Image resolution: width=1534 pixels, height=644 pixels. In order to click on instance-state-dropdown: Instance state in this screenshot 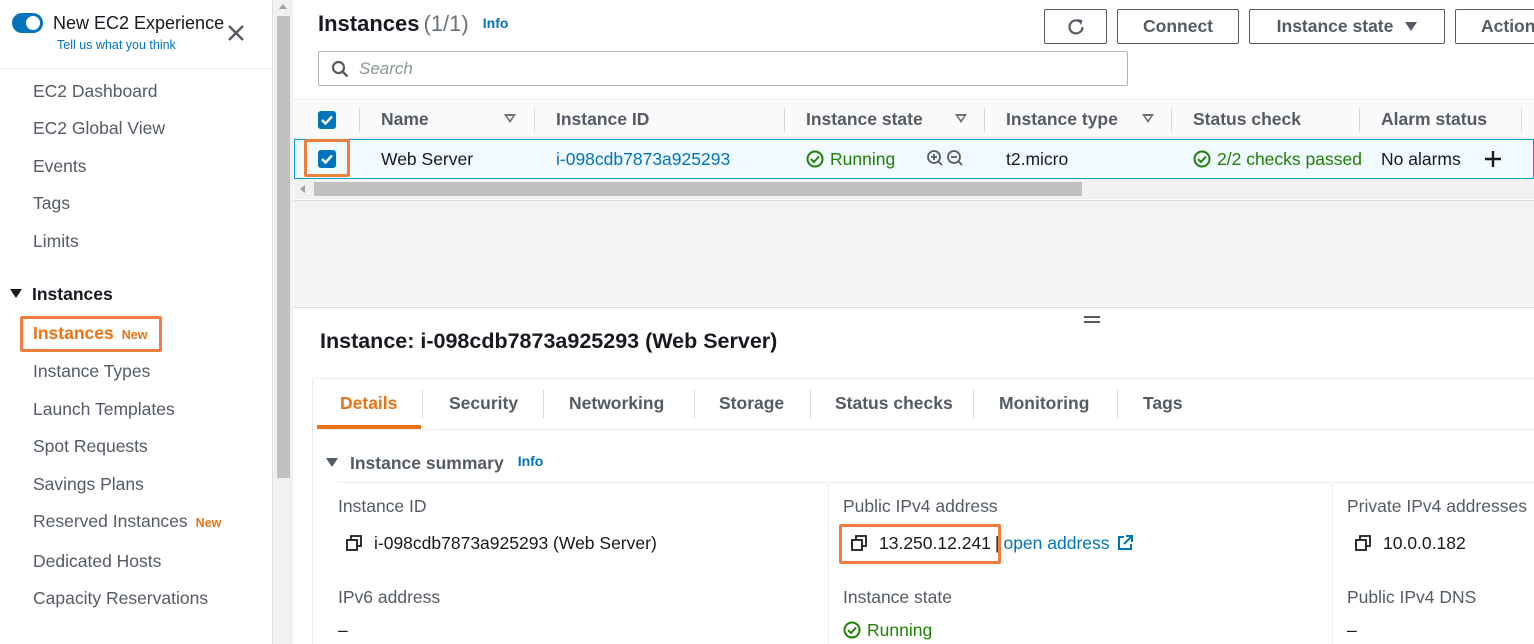, I will do `click(1347, 26)`.